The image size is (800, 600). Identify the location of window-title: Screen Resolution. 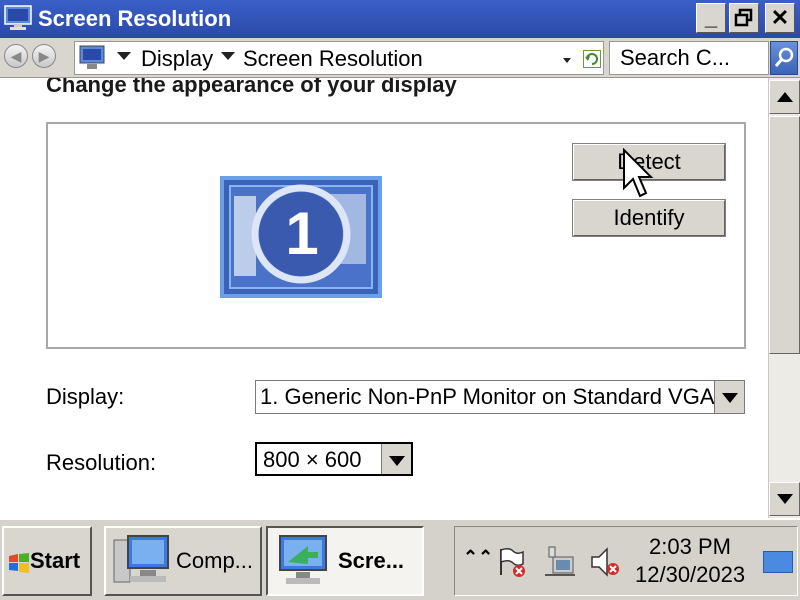
(135, 18).